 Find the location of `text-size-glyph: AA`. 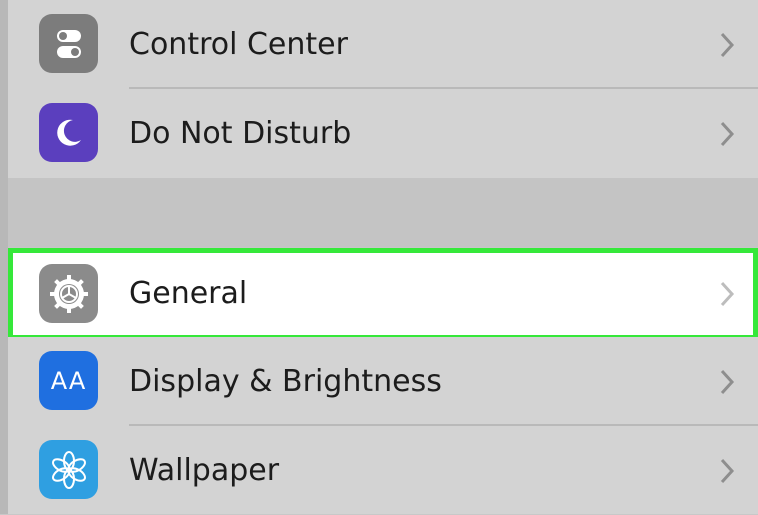

text-size-glyph: AA is located at coordinates (68, 380).